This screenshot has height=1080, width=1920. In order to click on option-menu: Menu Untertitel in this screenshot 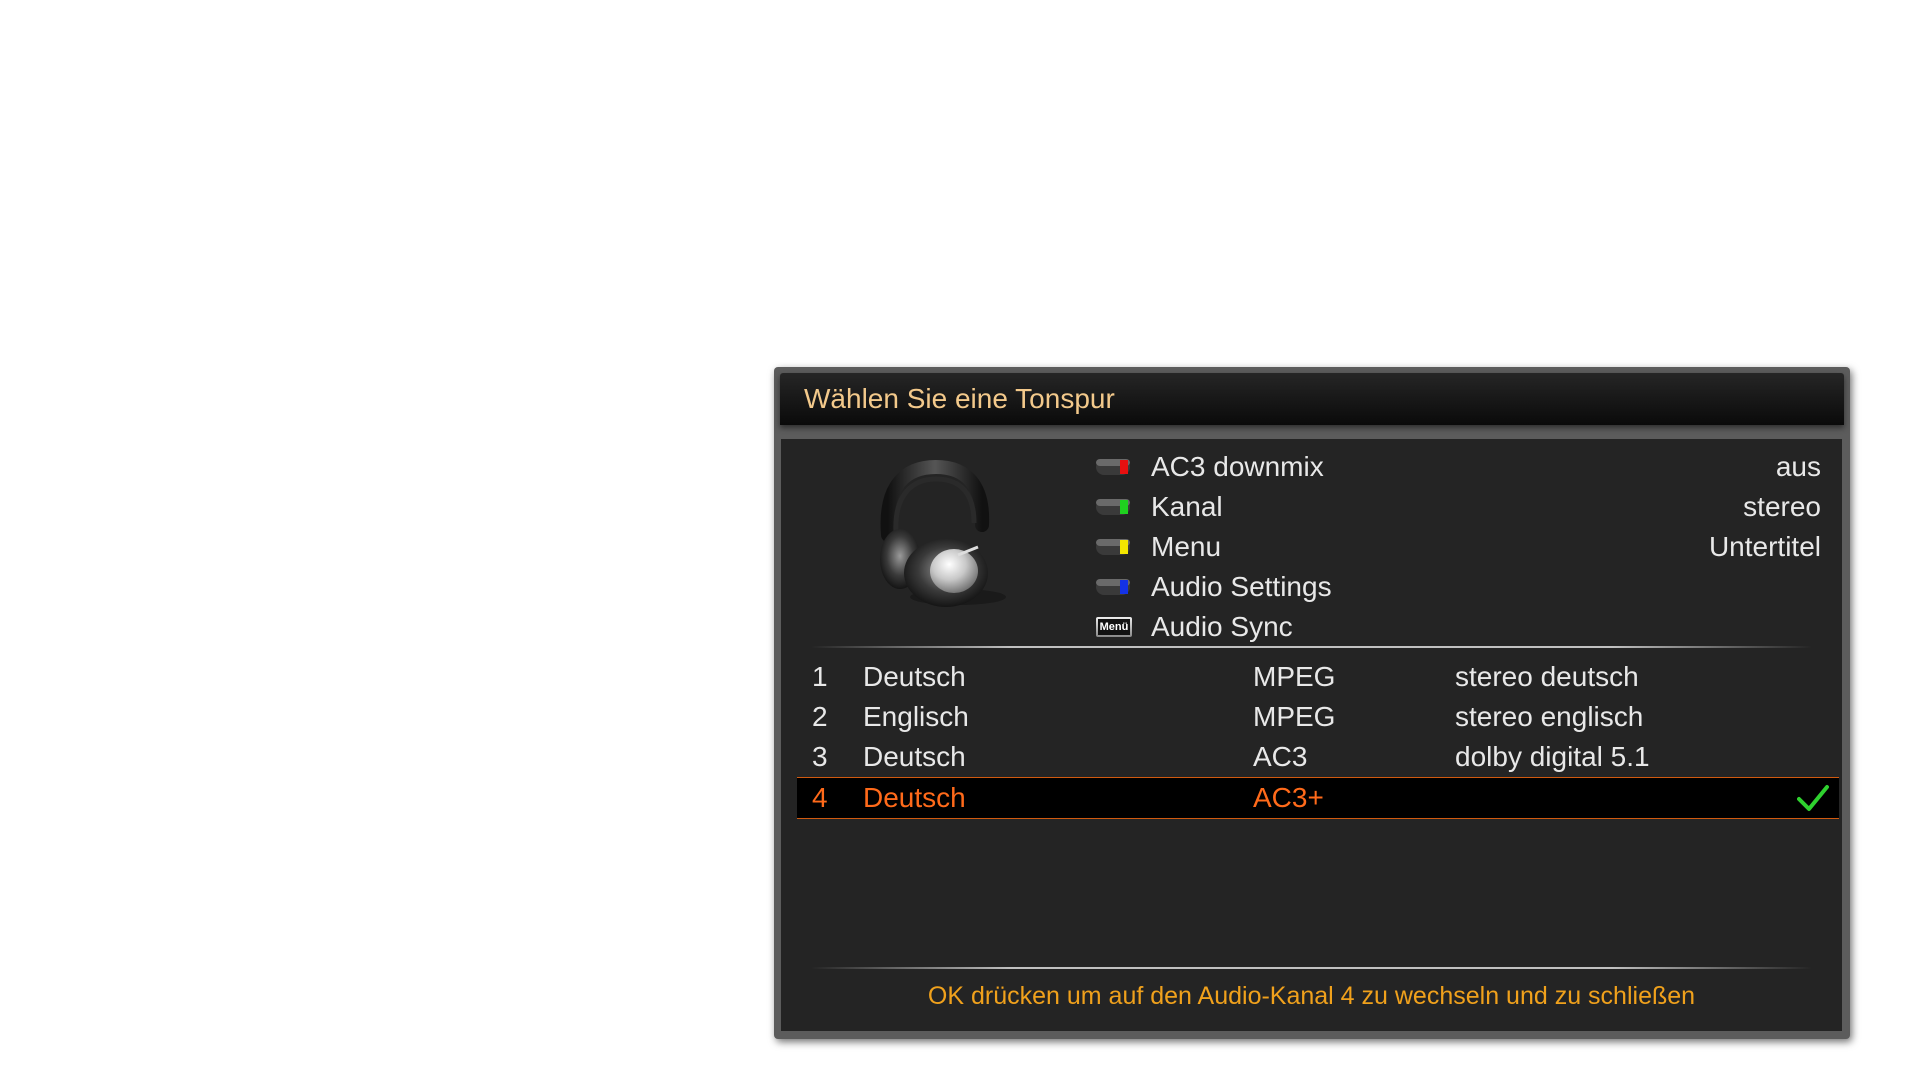, I will do `click(1458, 547)`.